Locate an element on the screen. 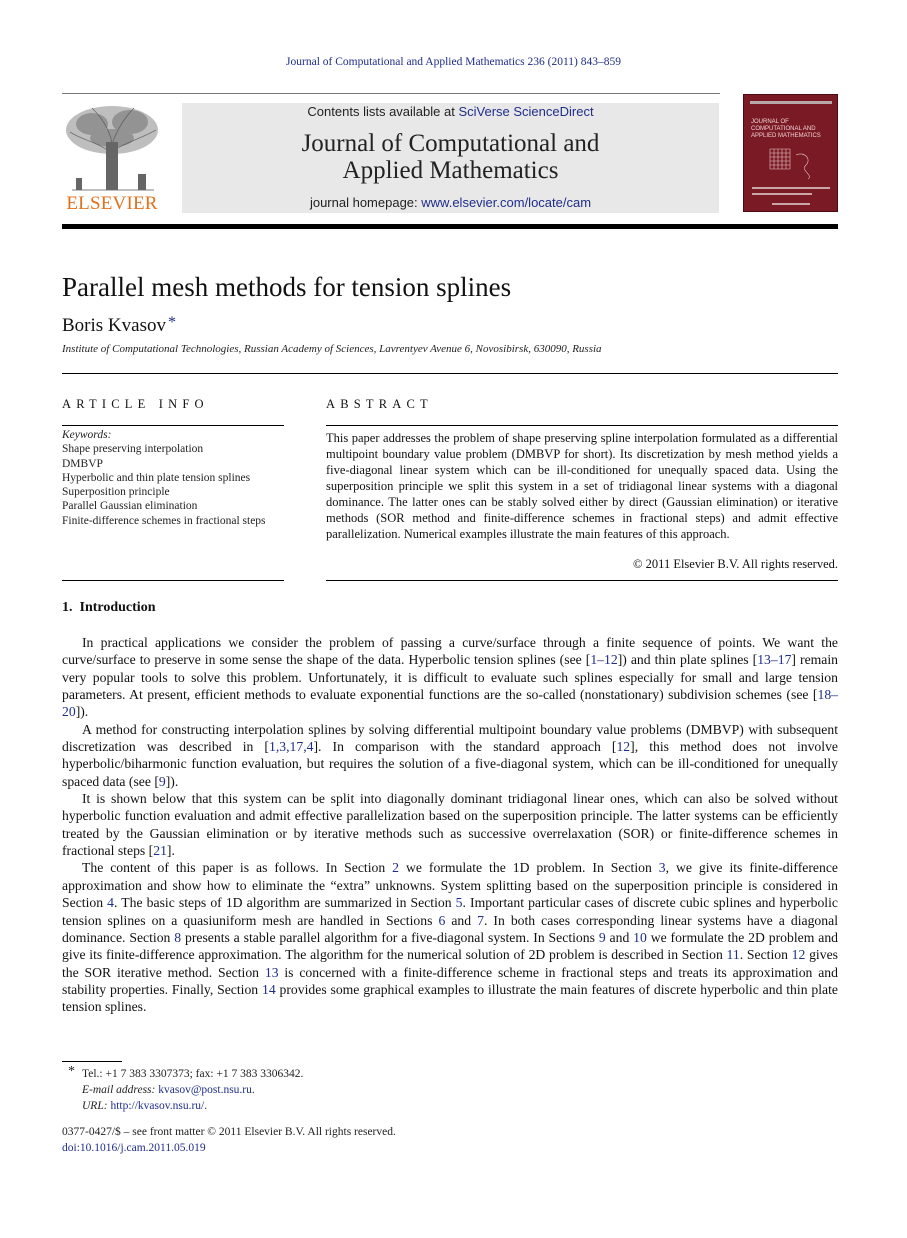  title-block-rule is located at coordinates (450, 373).